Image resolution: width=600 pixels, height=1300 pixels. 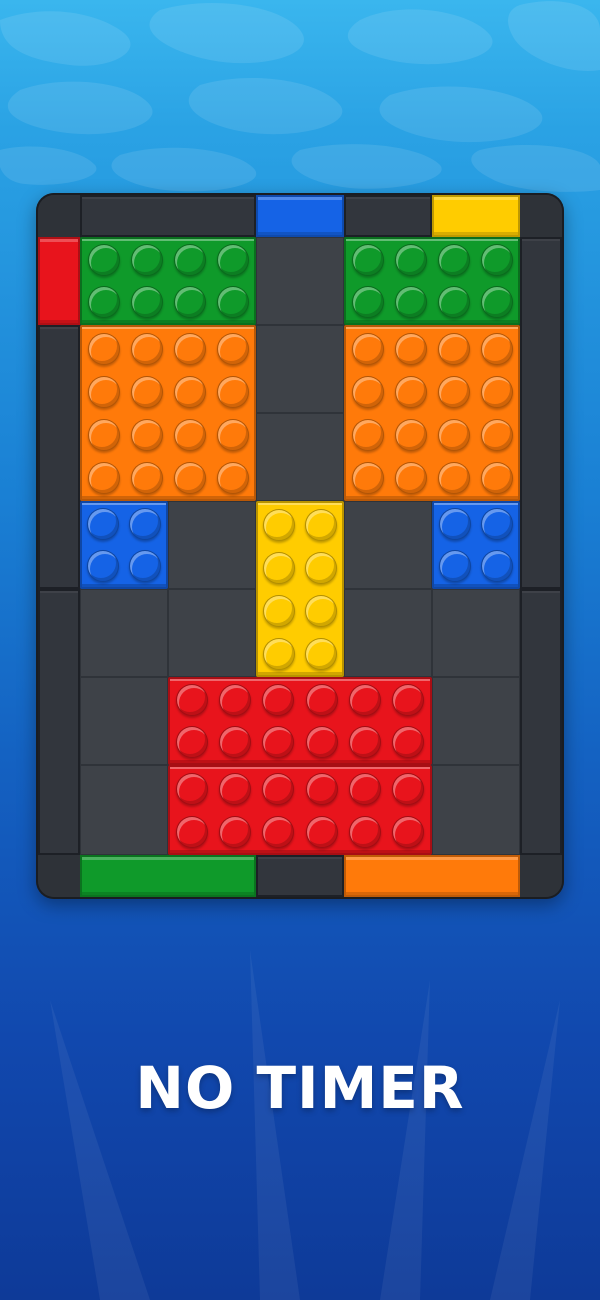 I want to click on board-wall-left, so click(x=59, y=457).